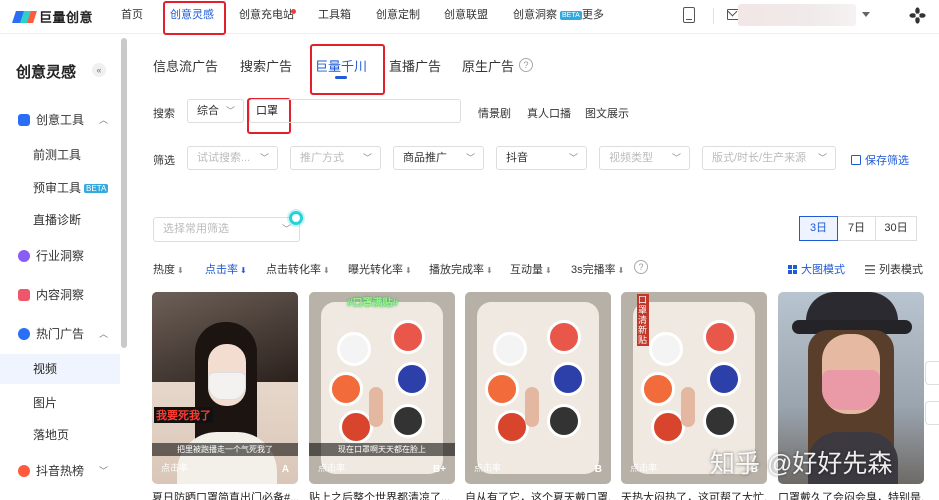 This screenshot has width=939, height=500. What do you see at coordinates (880, 160) in the screenshot?
I see `save-filter-button: 保存筛选` at bounding box center [880, 160].